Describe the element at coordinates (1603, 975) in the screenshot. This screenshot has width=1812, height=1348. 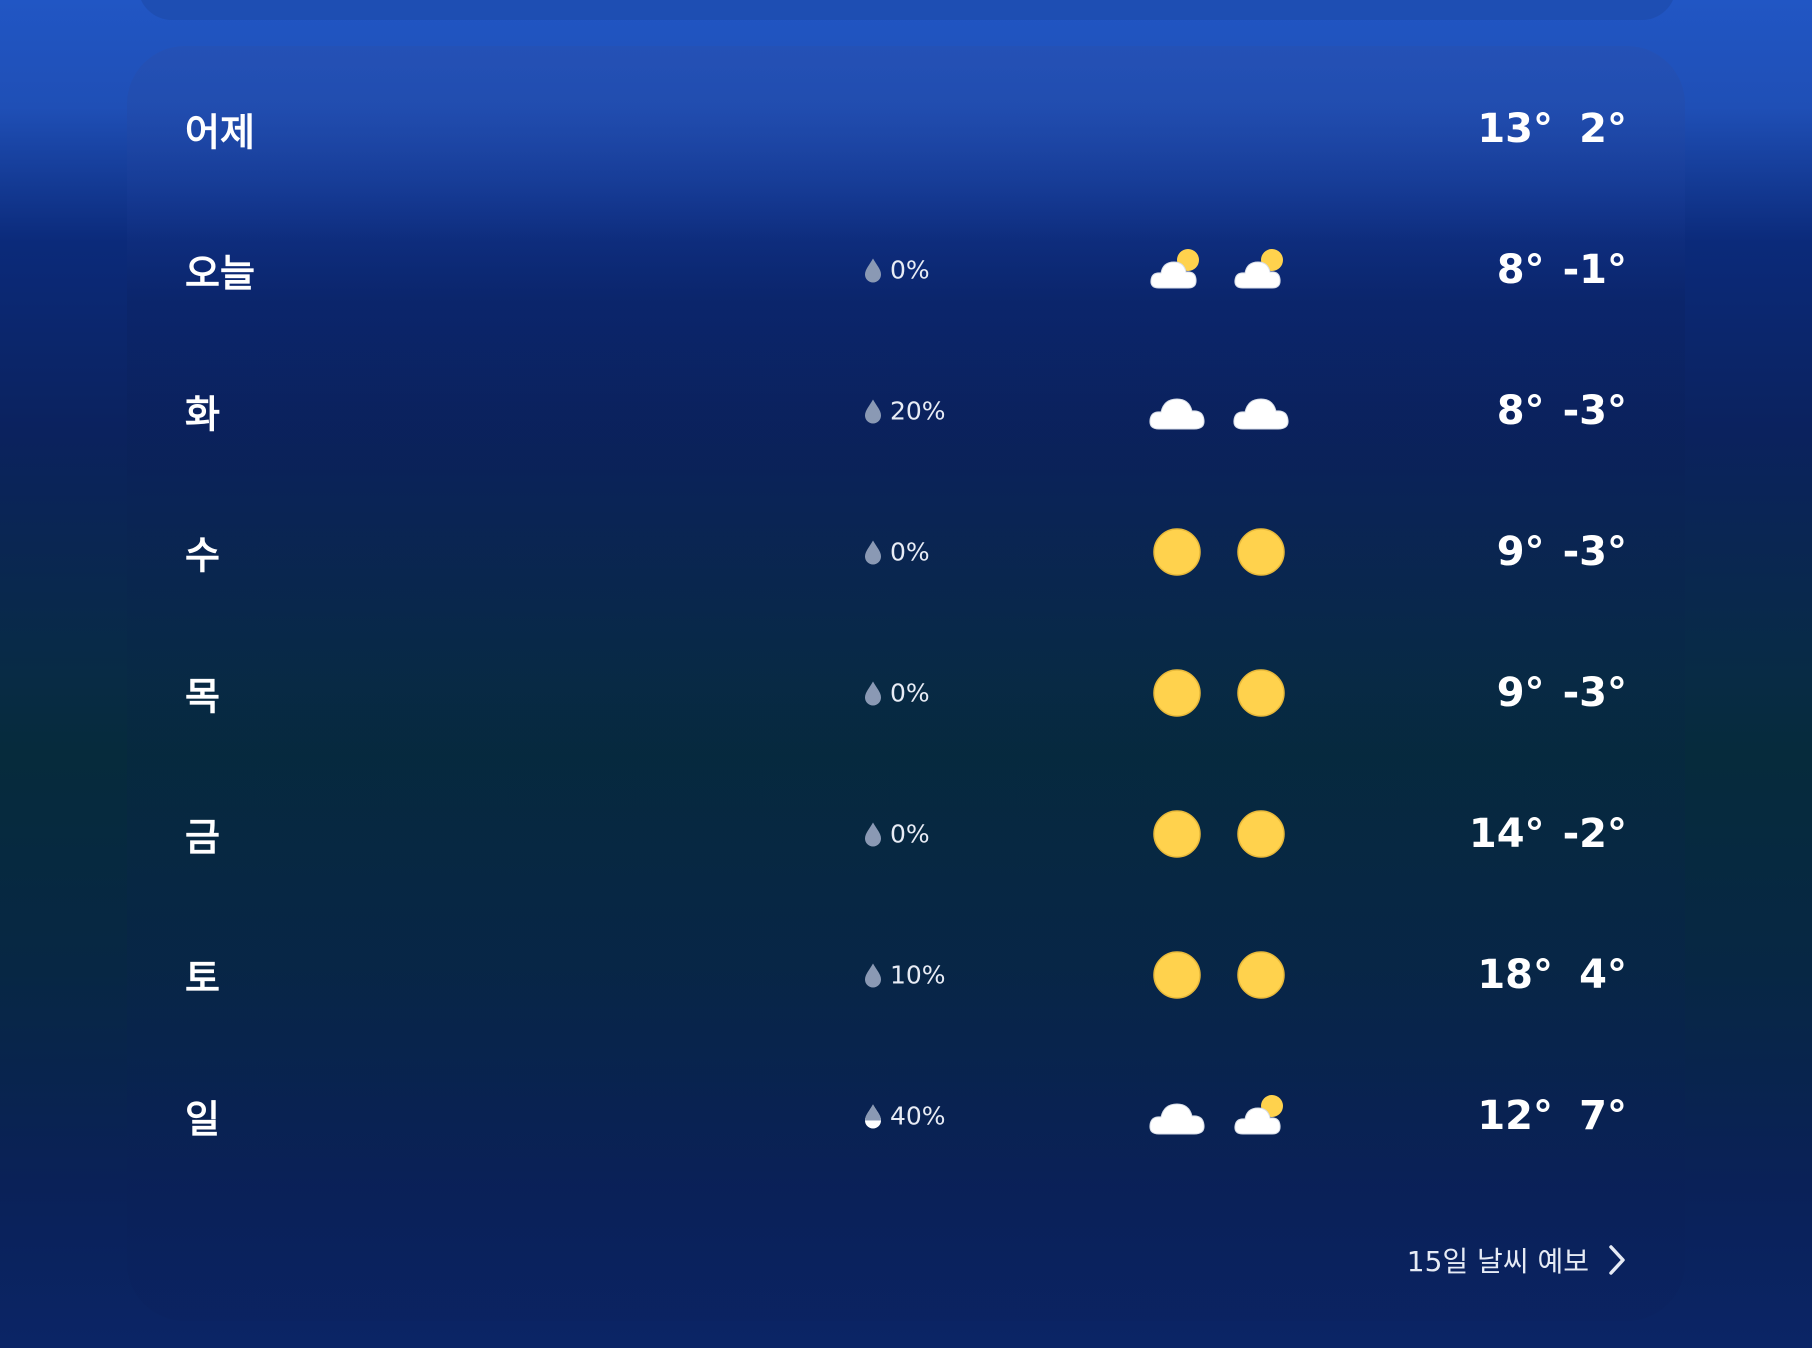
I see `low-temperature: 4°` at that location.